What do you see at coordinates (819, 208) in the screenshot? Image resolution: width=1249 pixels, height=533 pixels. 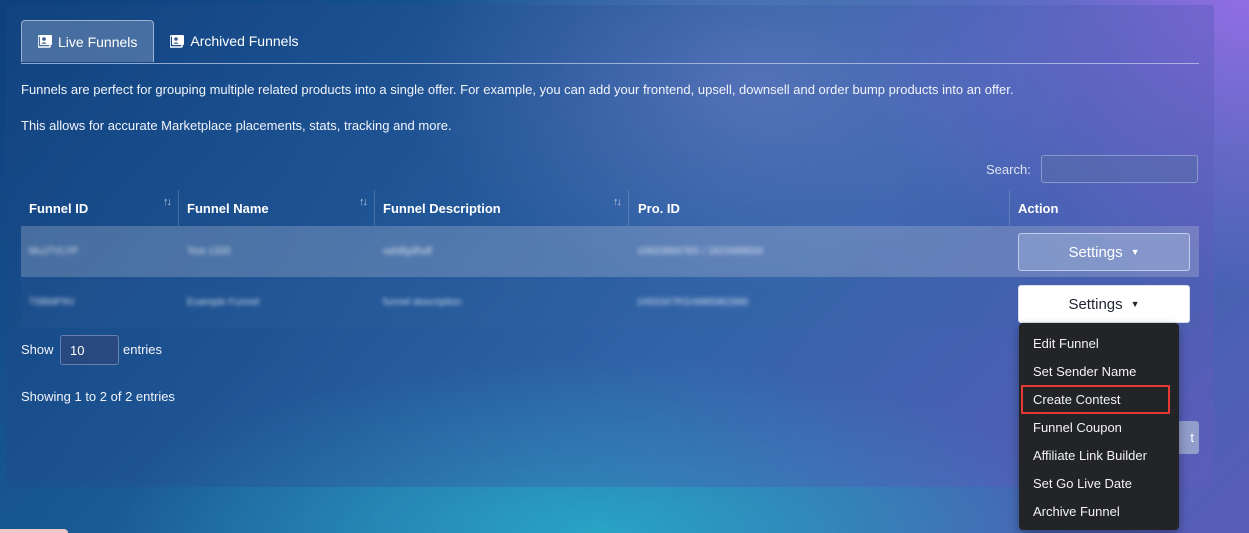 I see `column-header-pro-id: Pro. ID` at bounding box center [819, 208].